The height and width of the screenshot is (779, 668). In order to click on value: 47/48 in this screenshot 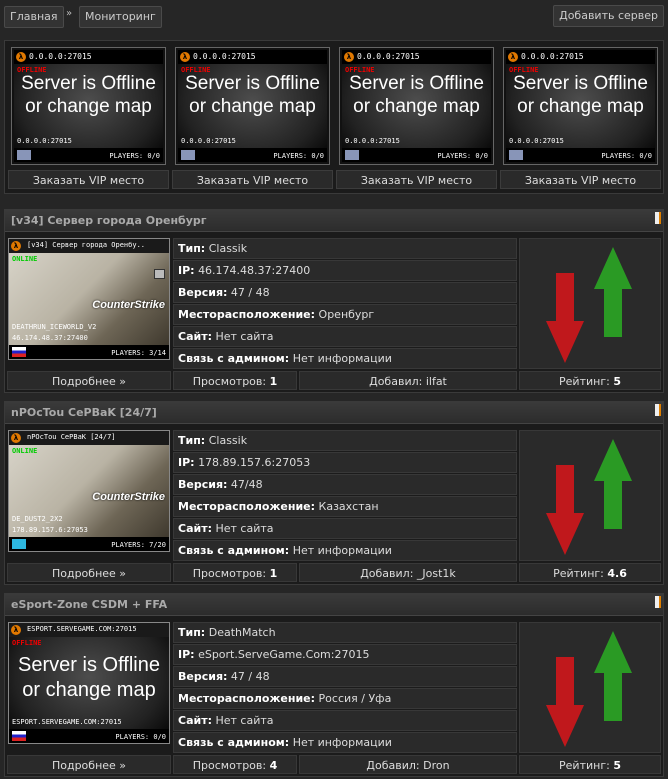, I will do `click(246, 484)`.